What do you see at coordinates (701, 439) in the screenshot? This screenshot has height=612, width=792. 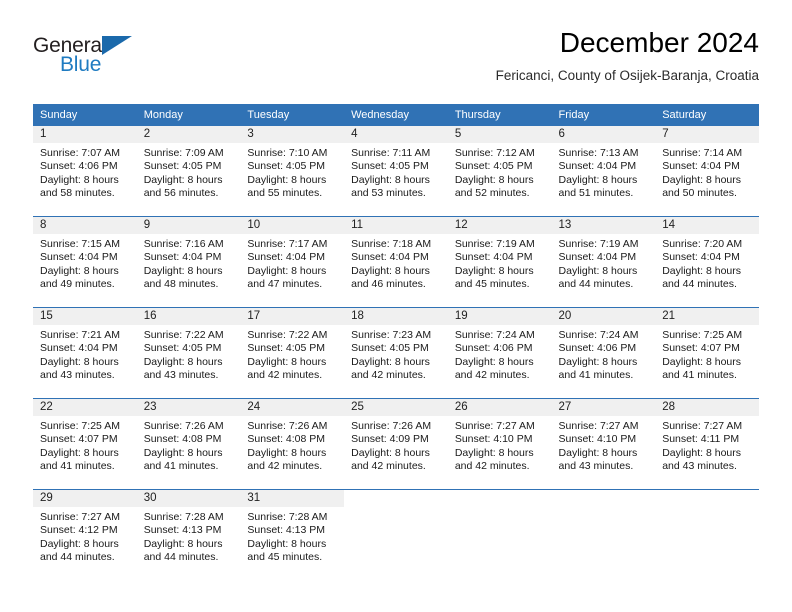 I see `sunset-time: Sunset: 4:11 PM` at bounding box center [701, 439].